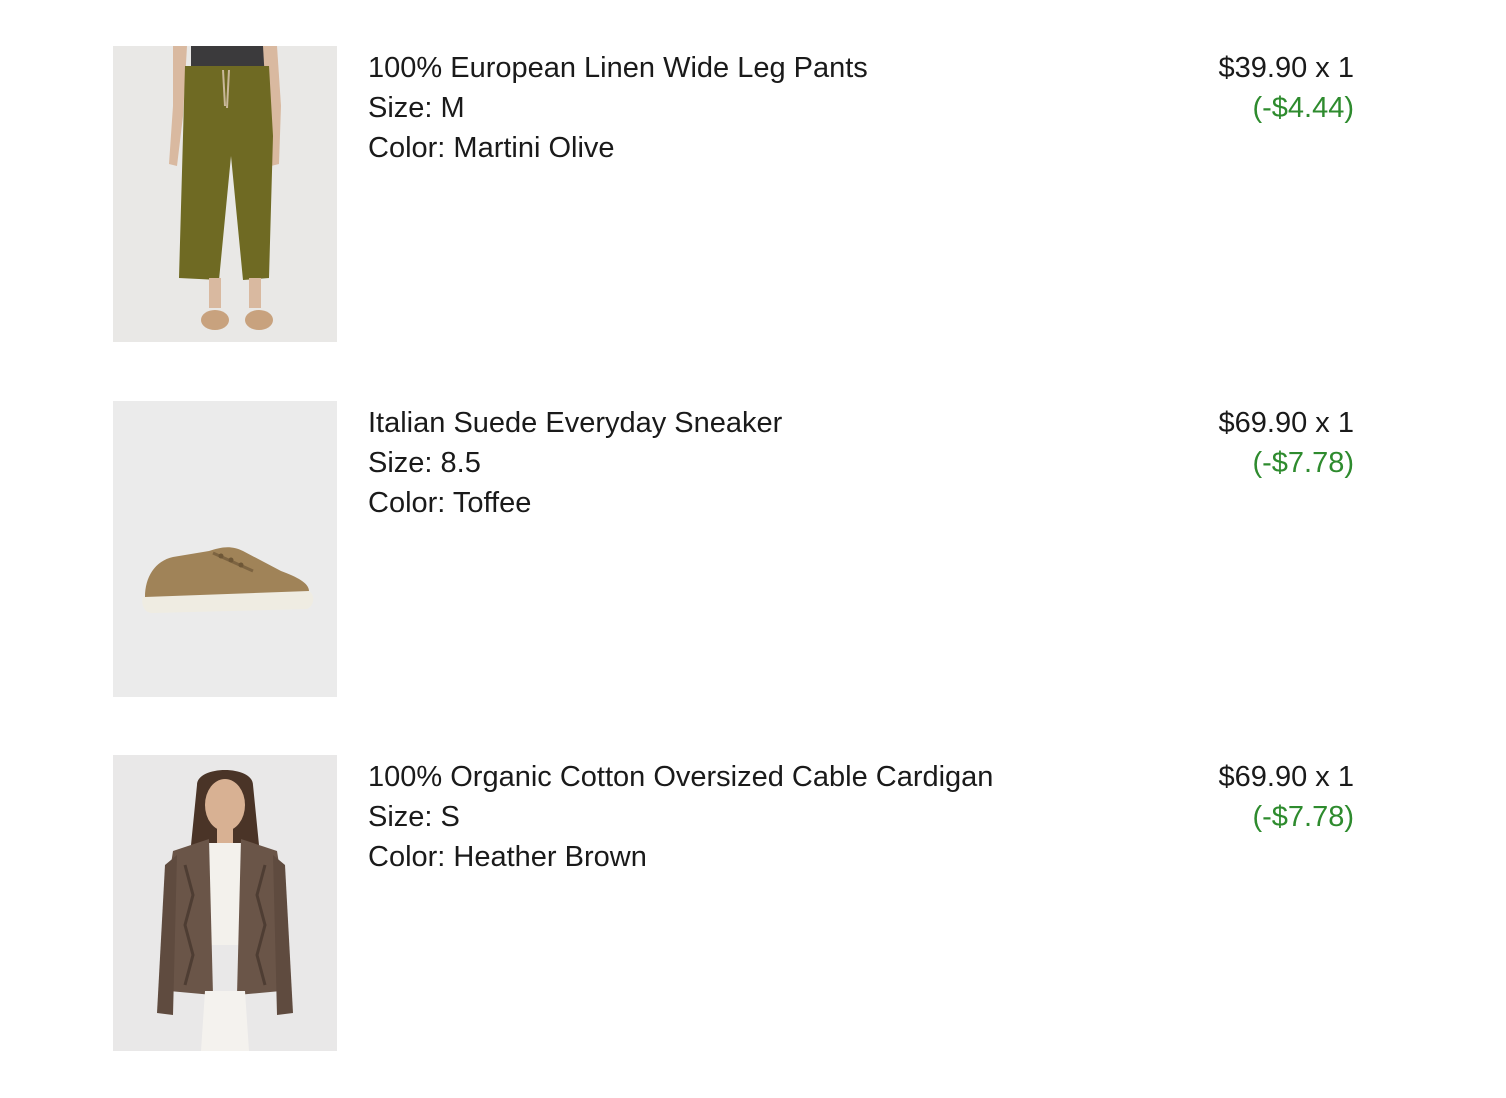  What do you see at coordinates (414, 817) in the screenshot?
I see `product-size: Size: S` at bounding box center [414, 817].